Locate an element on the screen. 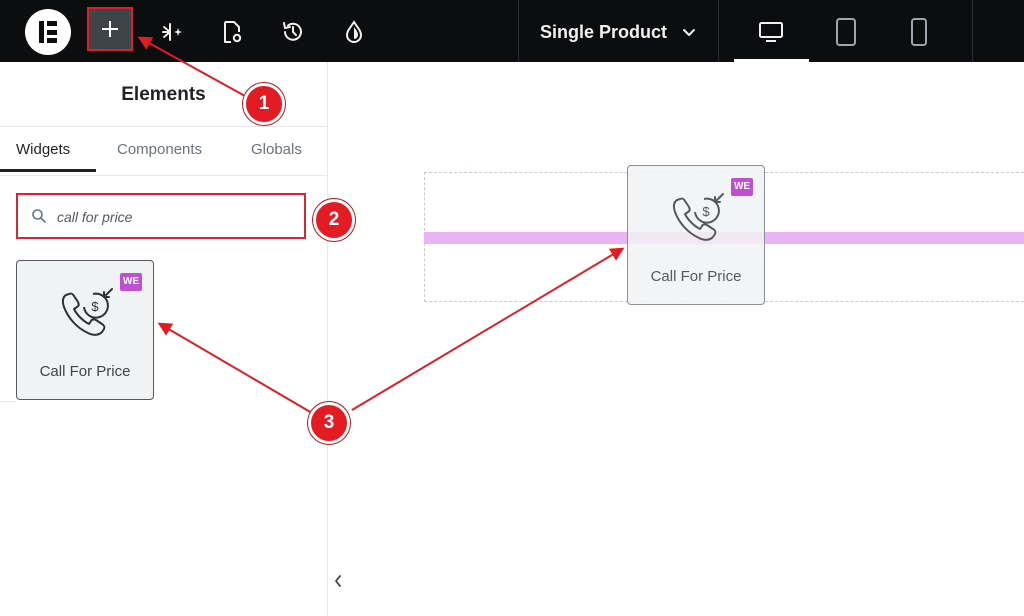 The image size is (1024, 616). widget-call-for-price: $ WE Call For Price is located at coordinates (85, 330).